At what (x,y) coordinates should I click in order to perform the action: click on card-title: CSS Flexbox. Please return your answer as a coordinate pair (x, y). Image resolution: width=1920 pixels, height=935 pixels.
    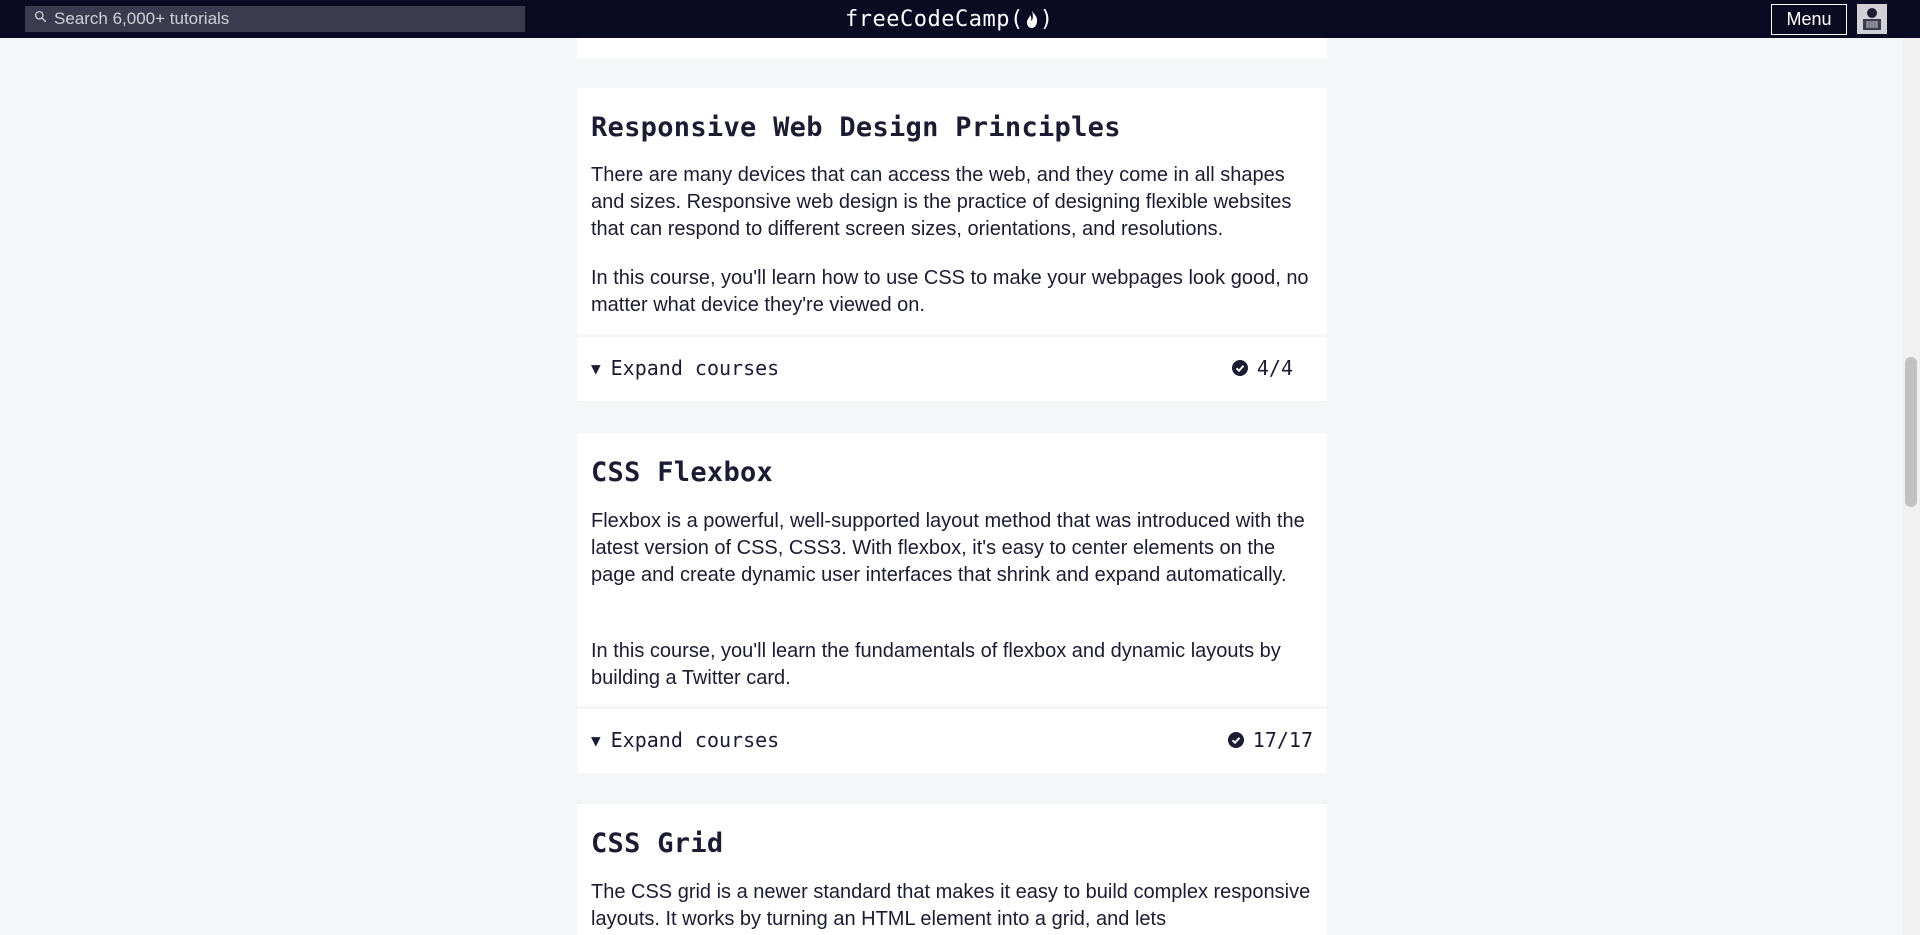
    Looking at the image, I should click on (682, 472).